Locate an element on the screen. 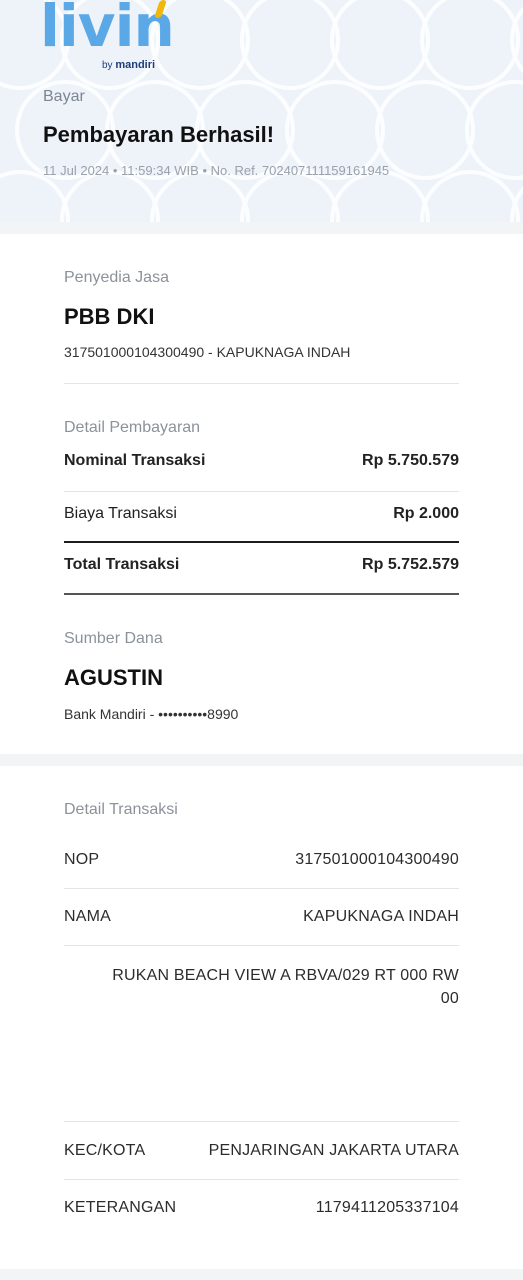 The height and width of the screenshot is (1280, 523). total-value: Rp 5.752.579 is located at coordinates (410, 564).